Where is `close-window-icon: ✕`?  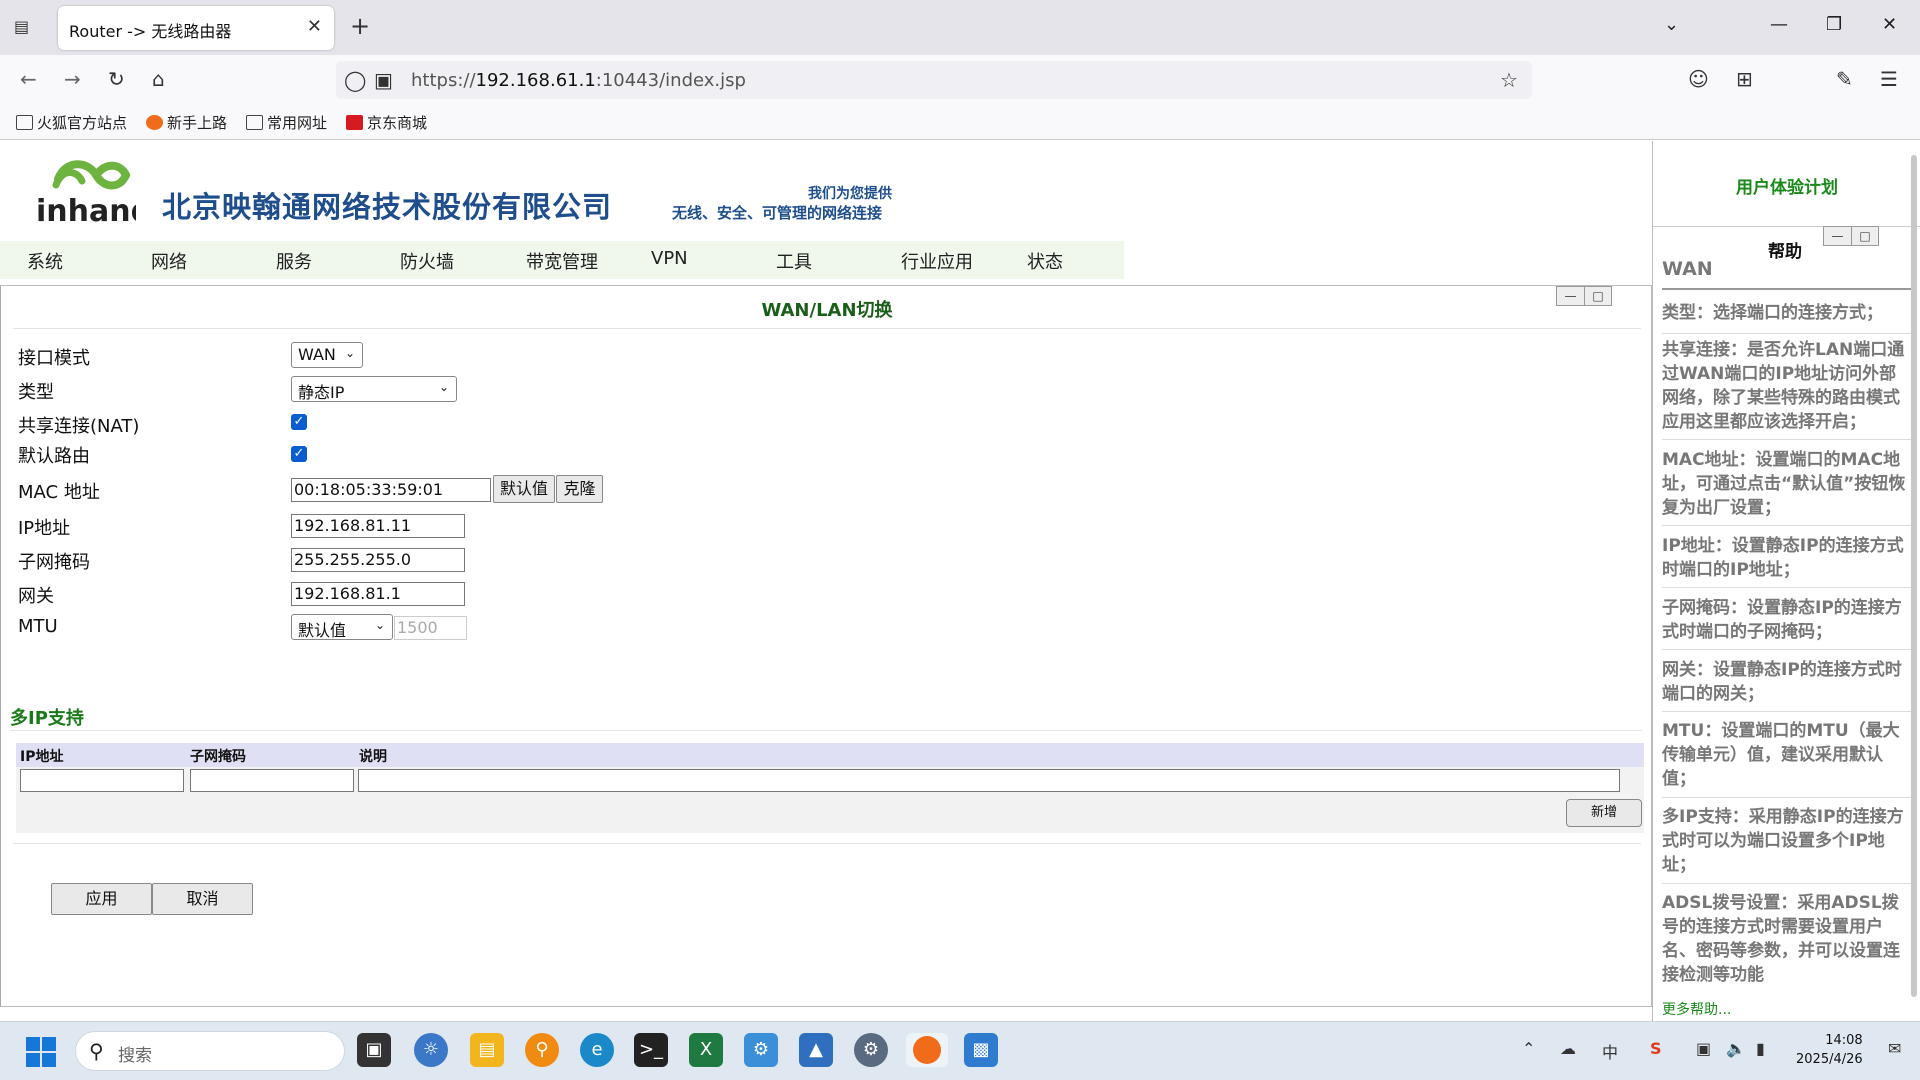
close-window-icon: ✕ is located at coordinates (1889, 24).